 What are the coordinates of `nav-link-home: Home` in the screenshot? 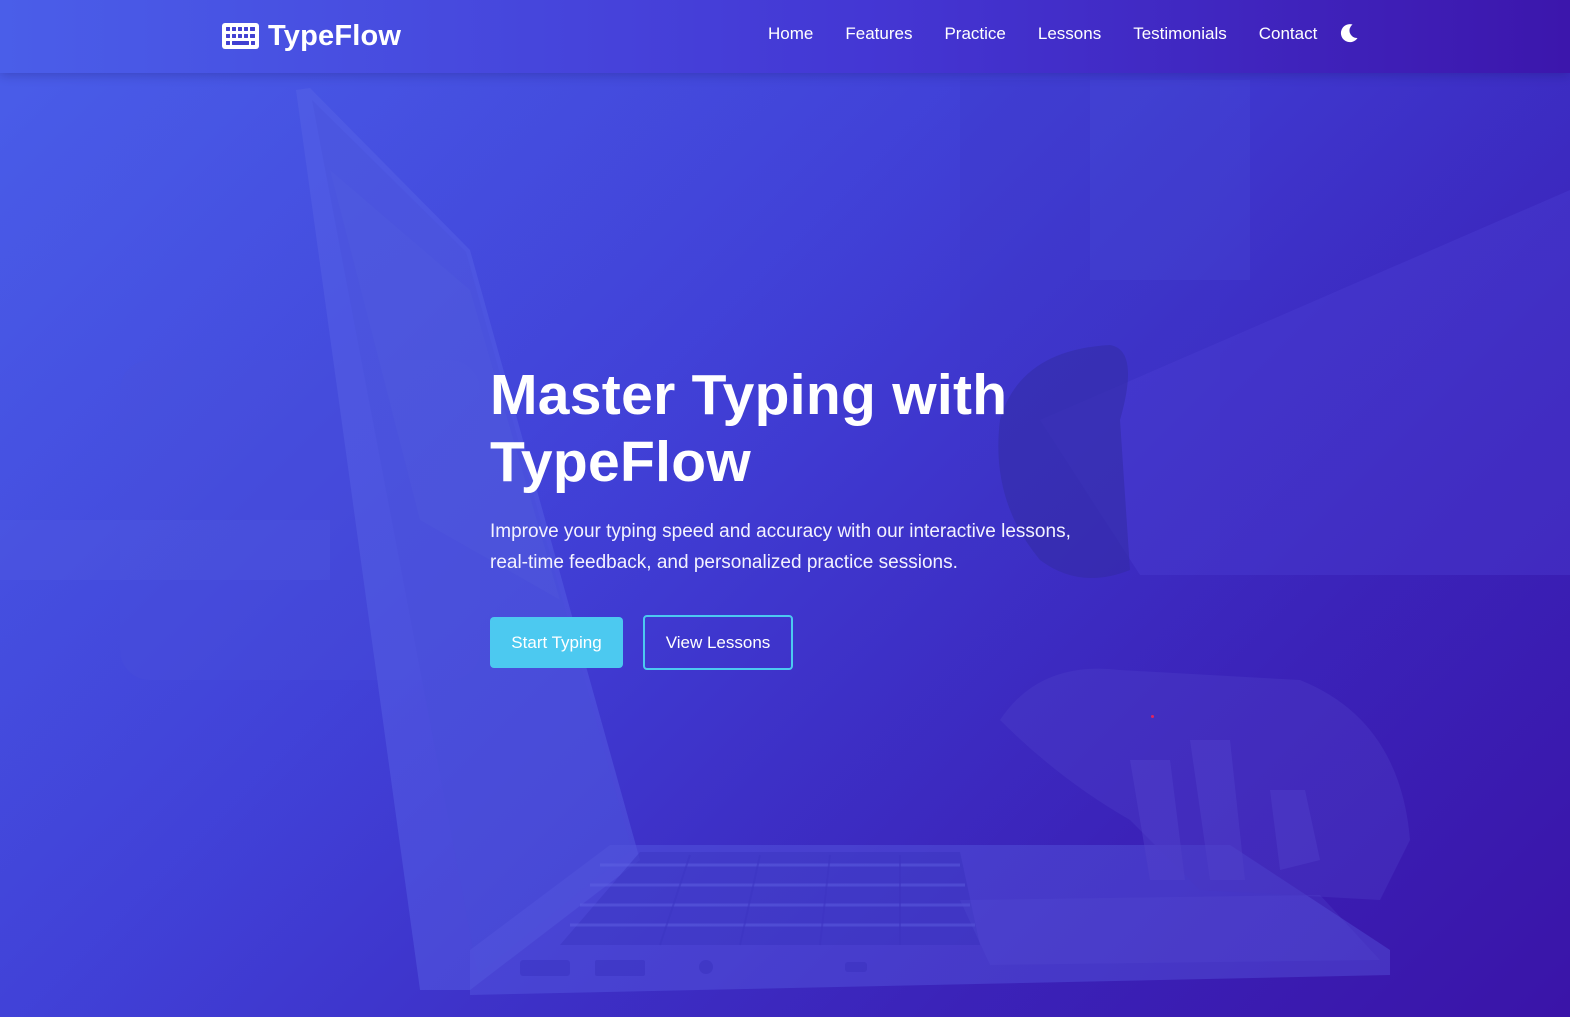 It's located at (790, 34).